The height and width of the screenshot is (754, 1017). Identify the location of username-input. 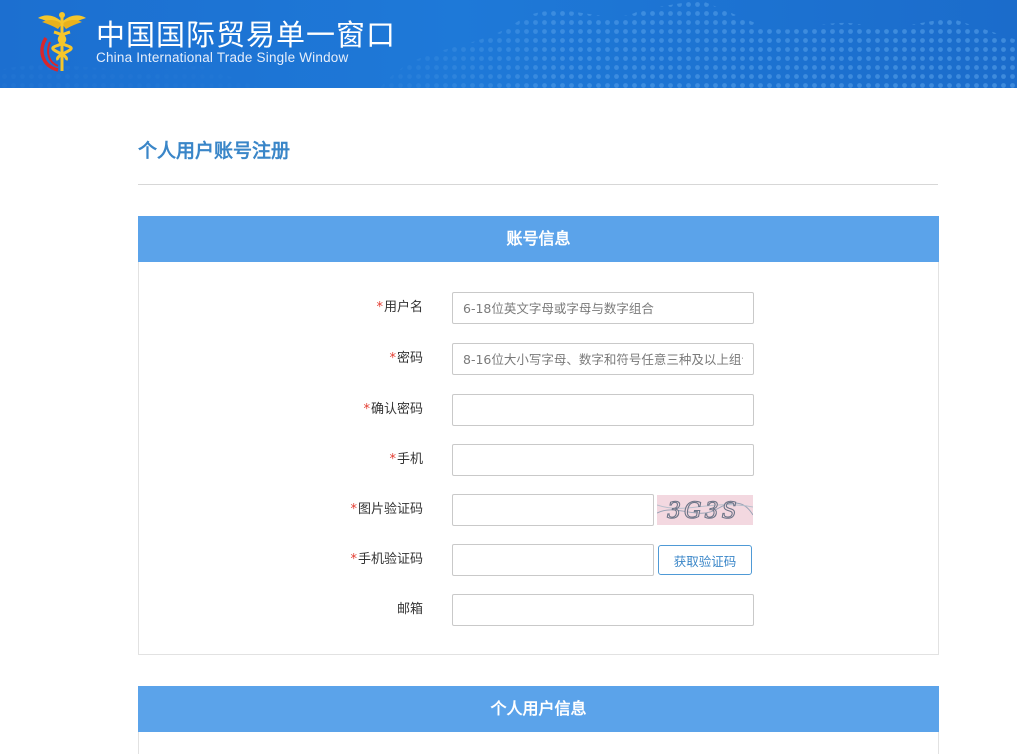
(603, 308).